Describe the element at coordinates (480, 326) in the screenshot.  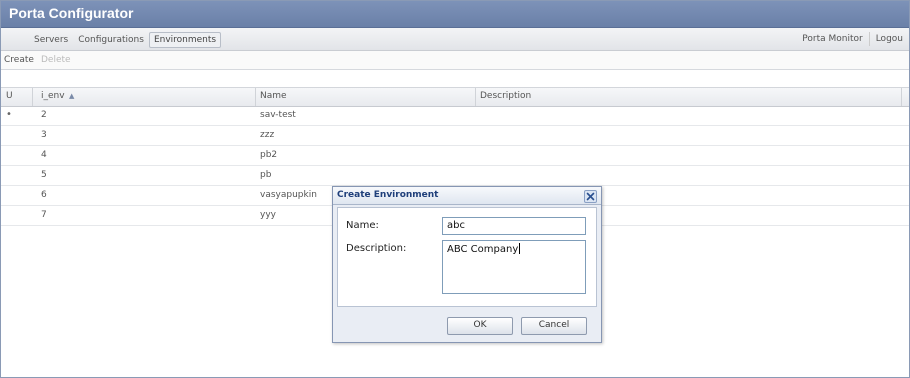
I see `ok-button: OK` at that location.